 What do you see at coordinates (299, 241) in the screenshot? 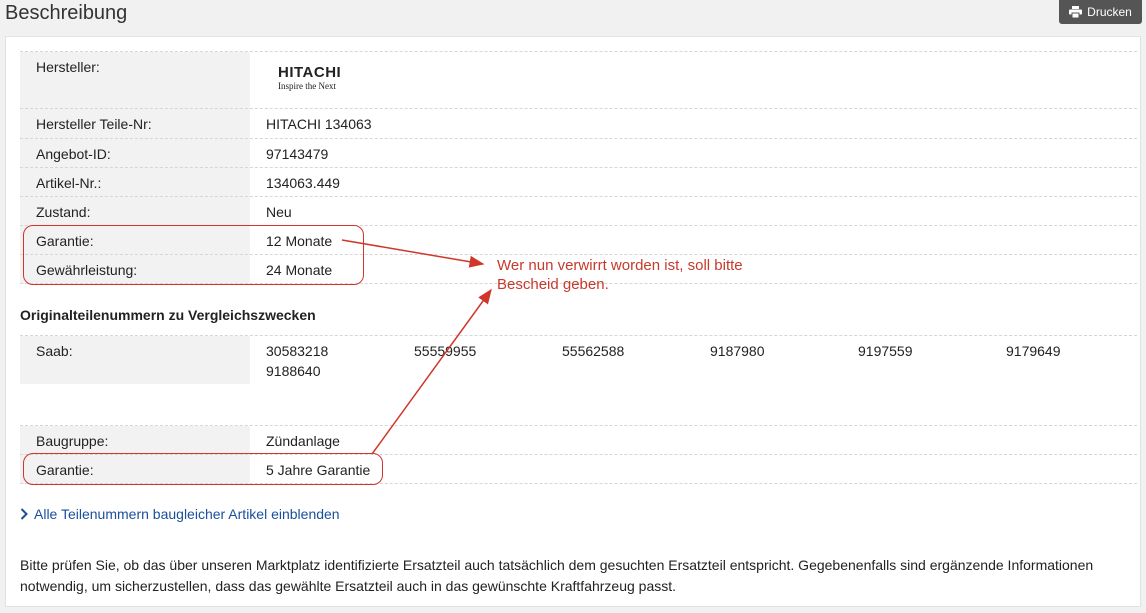
I see `detail-value: 12 Monate` at bounding box center [299, 241].